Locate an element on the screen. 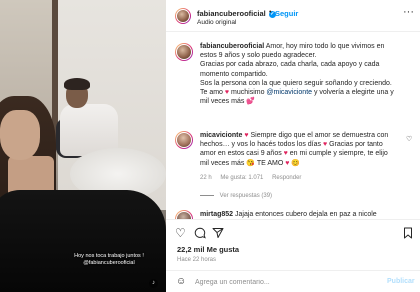 This screenshot has width=420, height=292. smiley-icon: ☺ is located at coordinates (181, 281).